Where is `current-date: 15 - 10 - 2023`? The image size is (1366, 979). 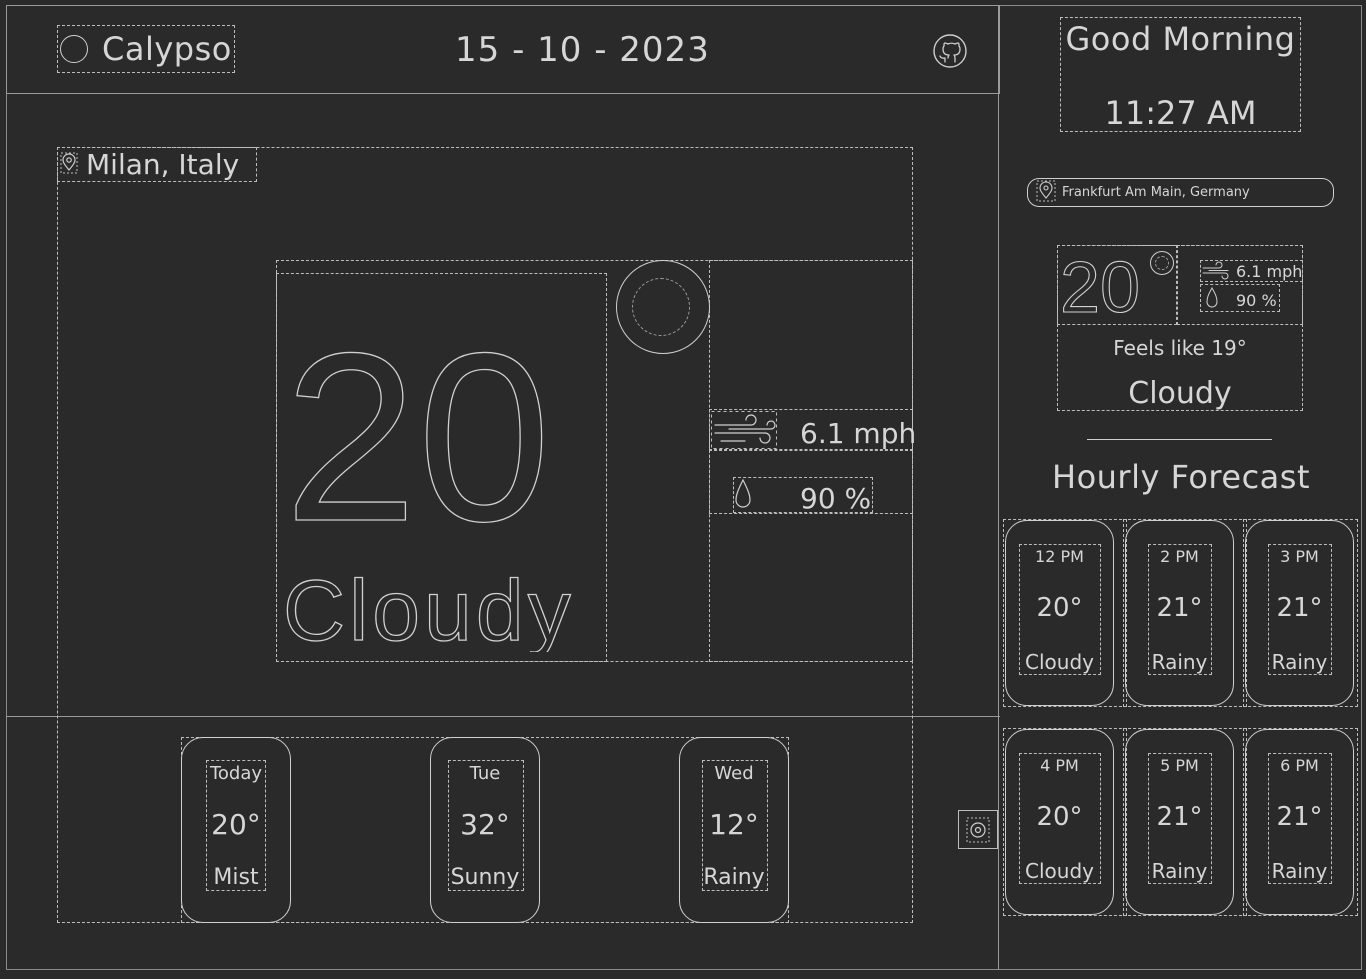 current-date: 15 - 10 - 2023 is located at coordinates (582, 50).